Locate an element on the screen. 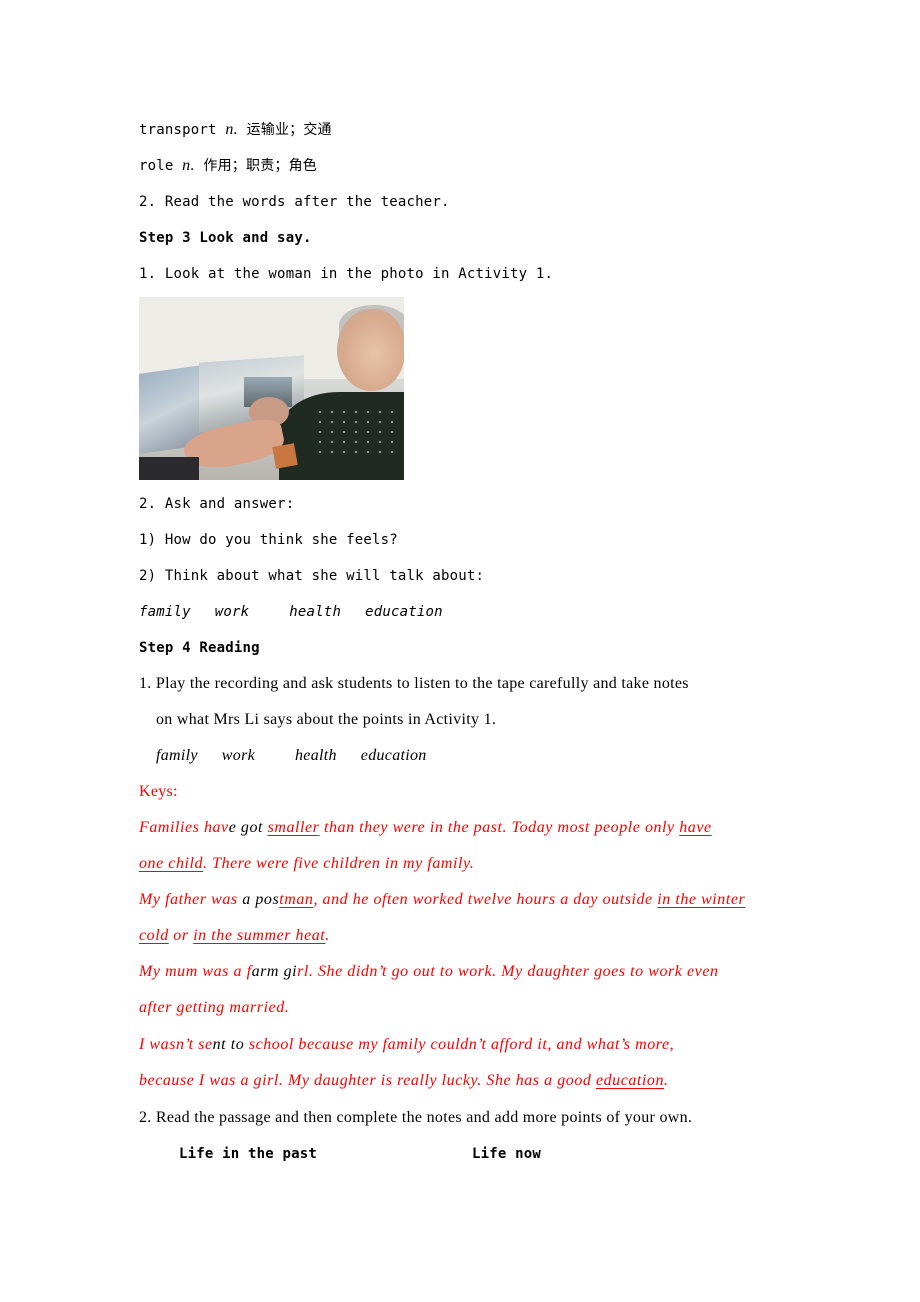 The width and height of the screenshot is (920, 1302). answer-text: nt to is located at coordinates (230, 1044).